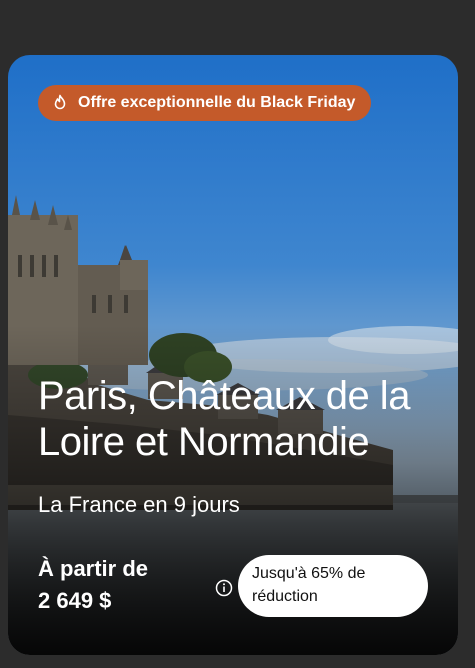  Describe the element at coordinates (93, 585) in the screenshot. I see `price-block: À partir de 2 649 $` at that location.